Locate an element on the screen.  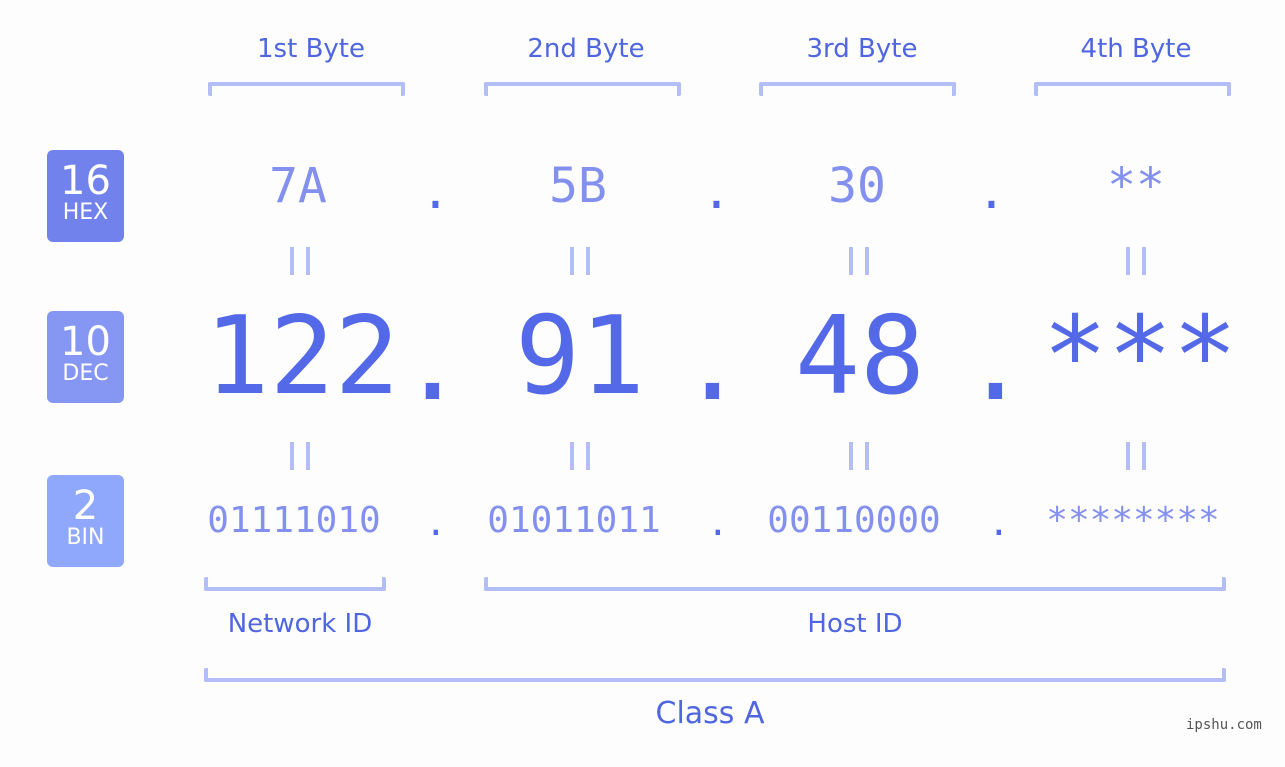
hex-base: 16 is located at coordinates (85, 181).